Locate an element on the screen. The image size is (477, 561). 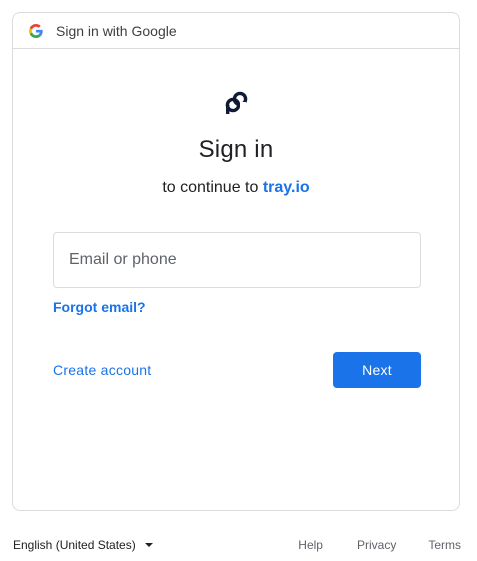
subtitle: to continue to tray.io is located at coordinates (236, 188).